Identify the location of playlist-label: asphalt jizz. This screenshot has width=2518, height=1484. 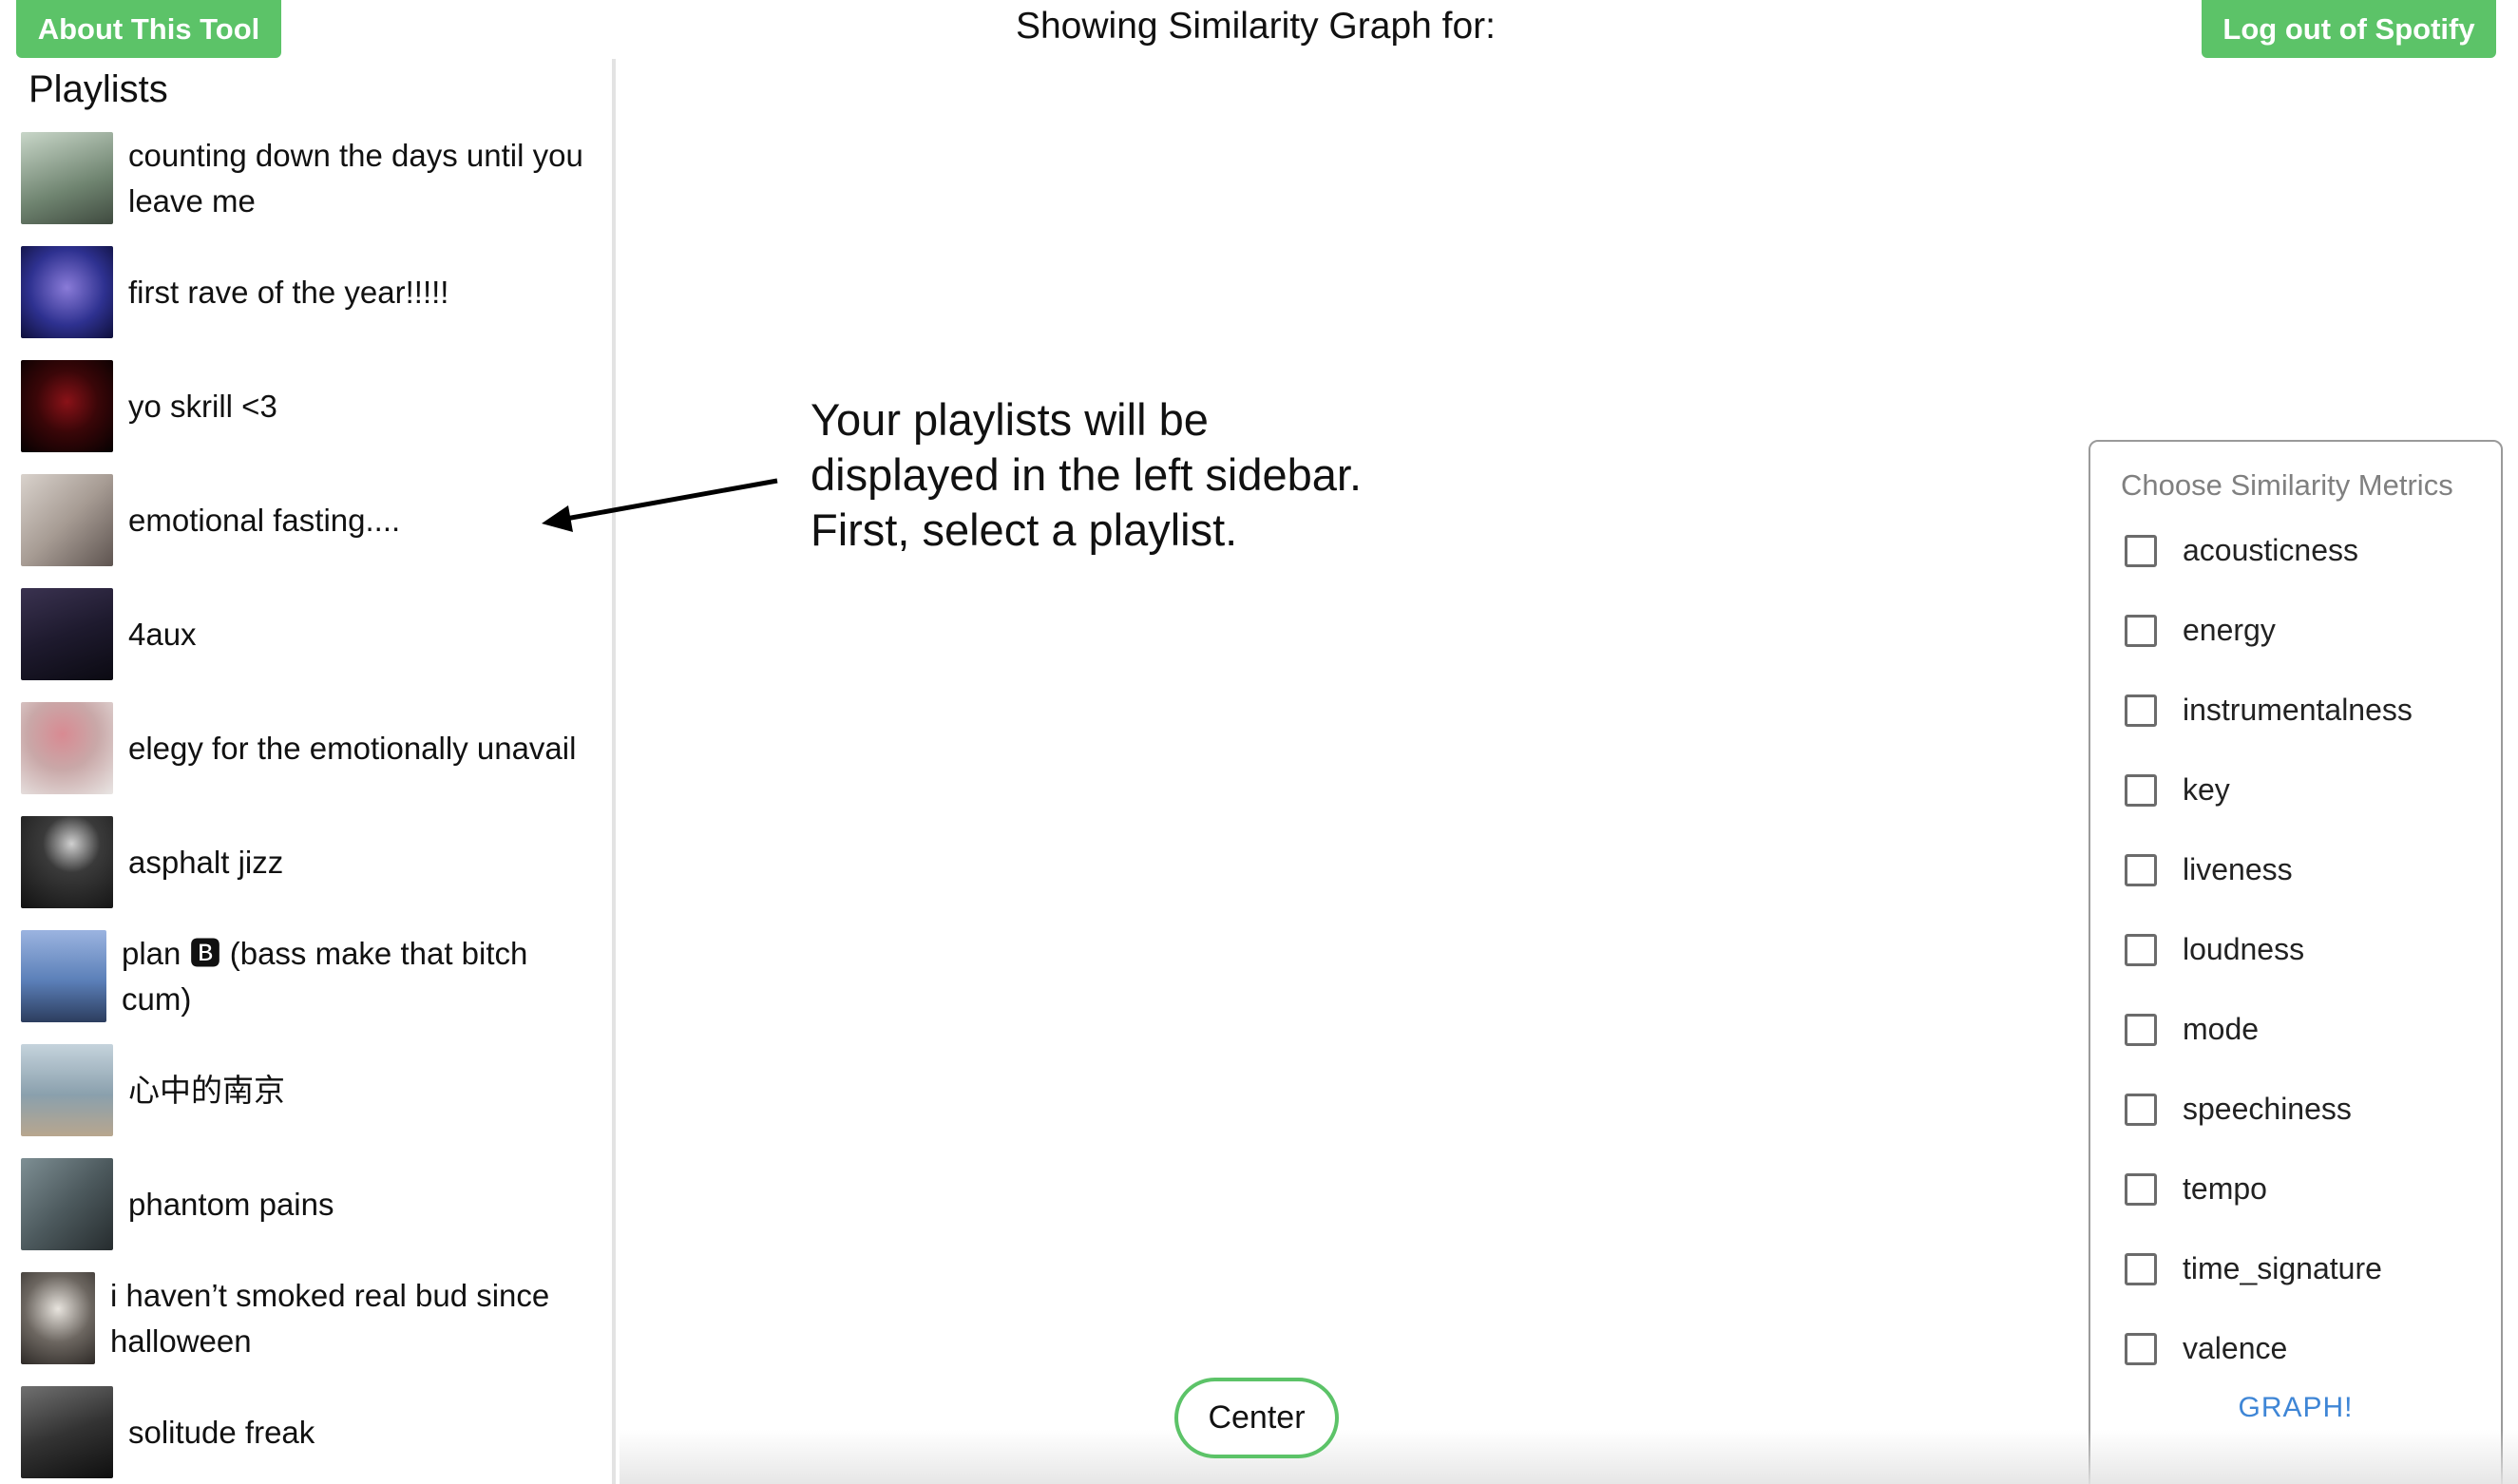
(206, 862).